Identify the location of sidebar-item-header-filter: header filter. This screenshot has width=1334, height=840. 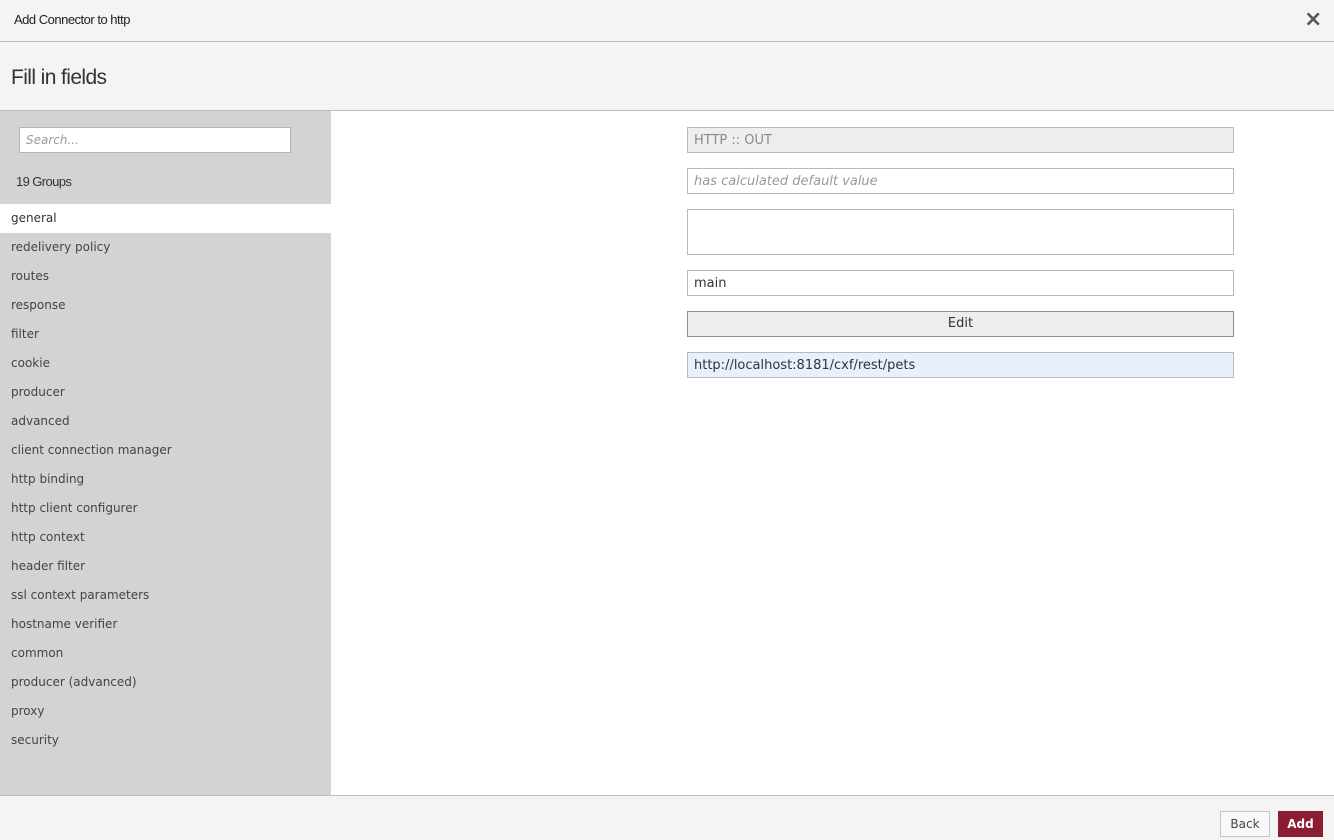
(165, 566).